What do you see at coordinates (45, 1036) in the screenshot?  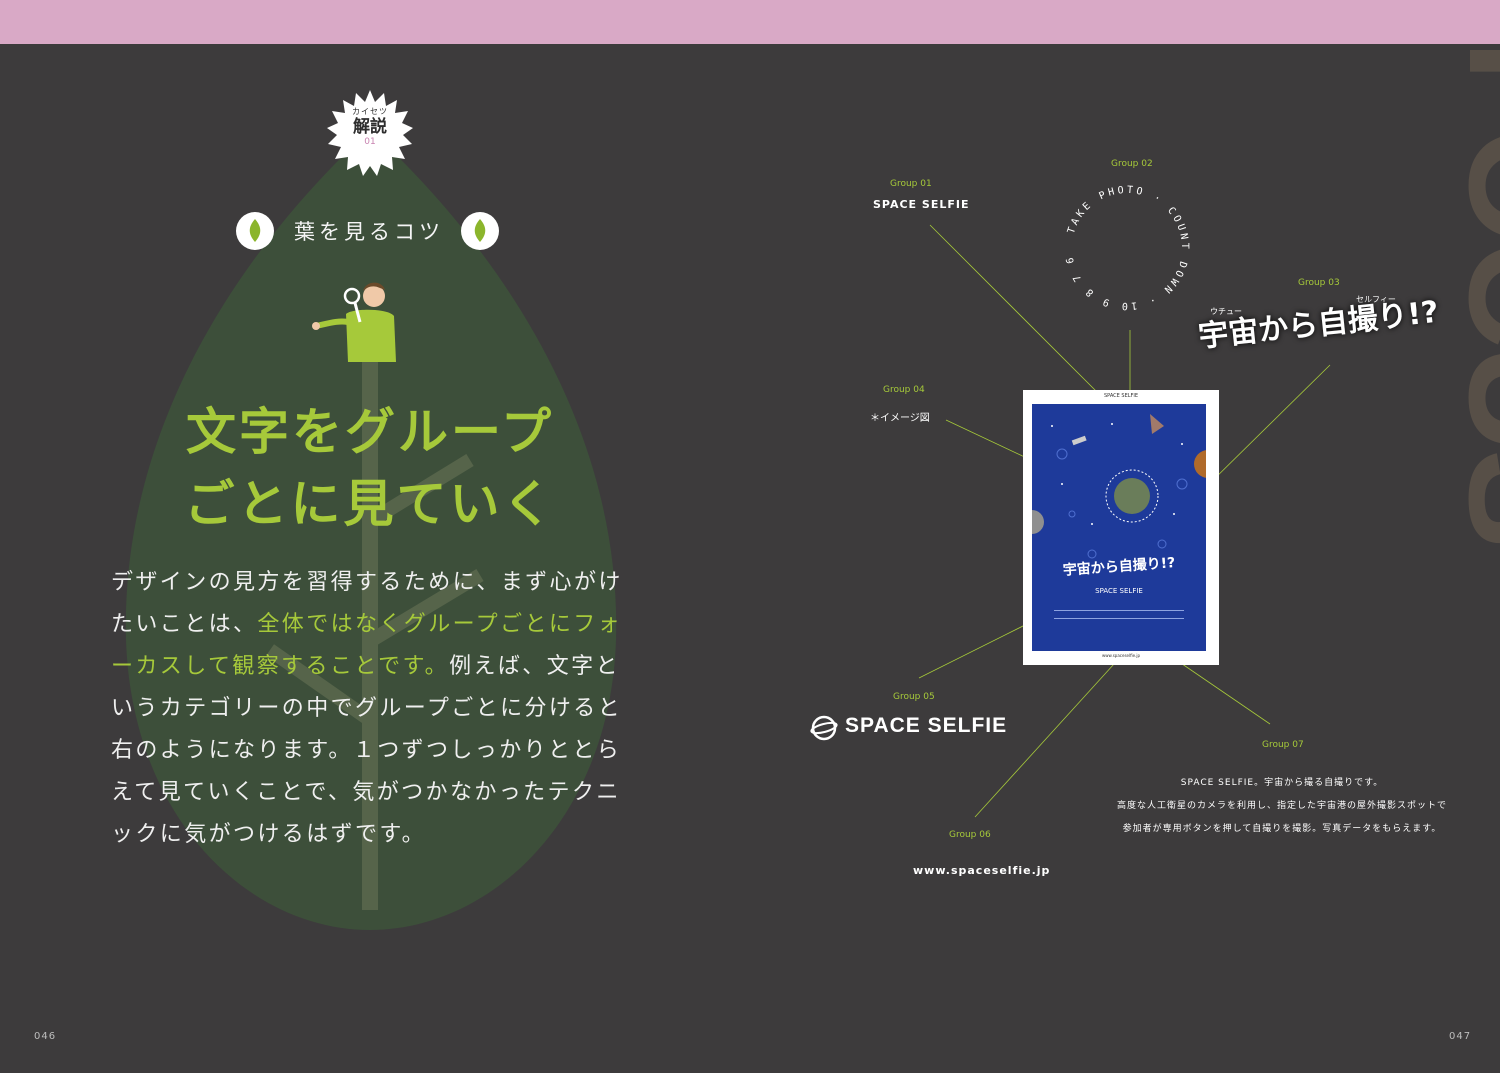 I see `page-number-left: 046` at bounding box center [45, 1036].